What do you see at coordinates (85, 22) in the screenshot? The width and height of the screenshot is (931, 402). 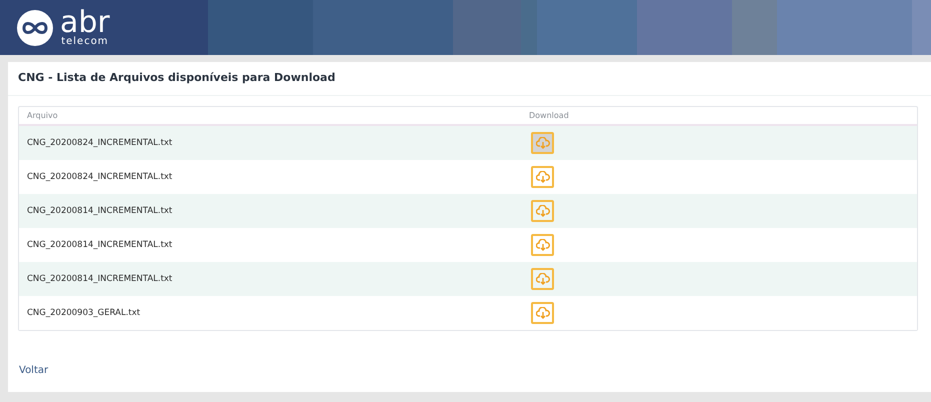 I see `logo-text: abr` at bounding box center [85, 22].